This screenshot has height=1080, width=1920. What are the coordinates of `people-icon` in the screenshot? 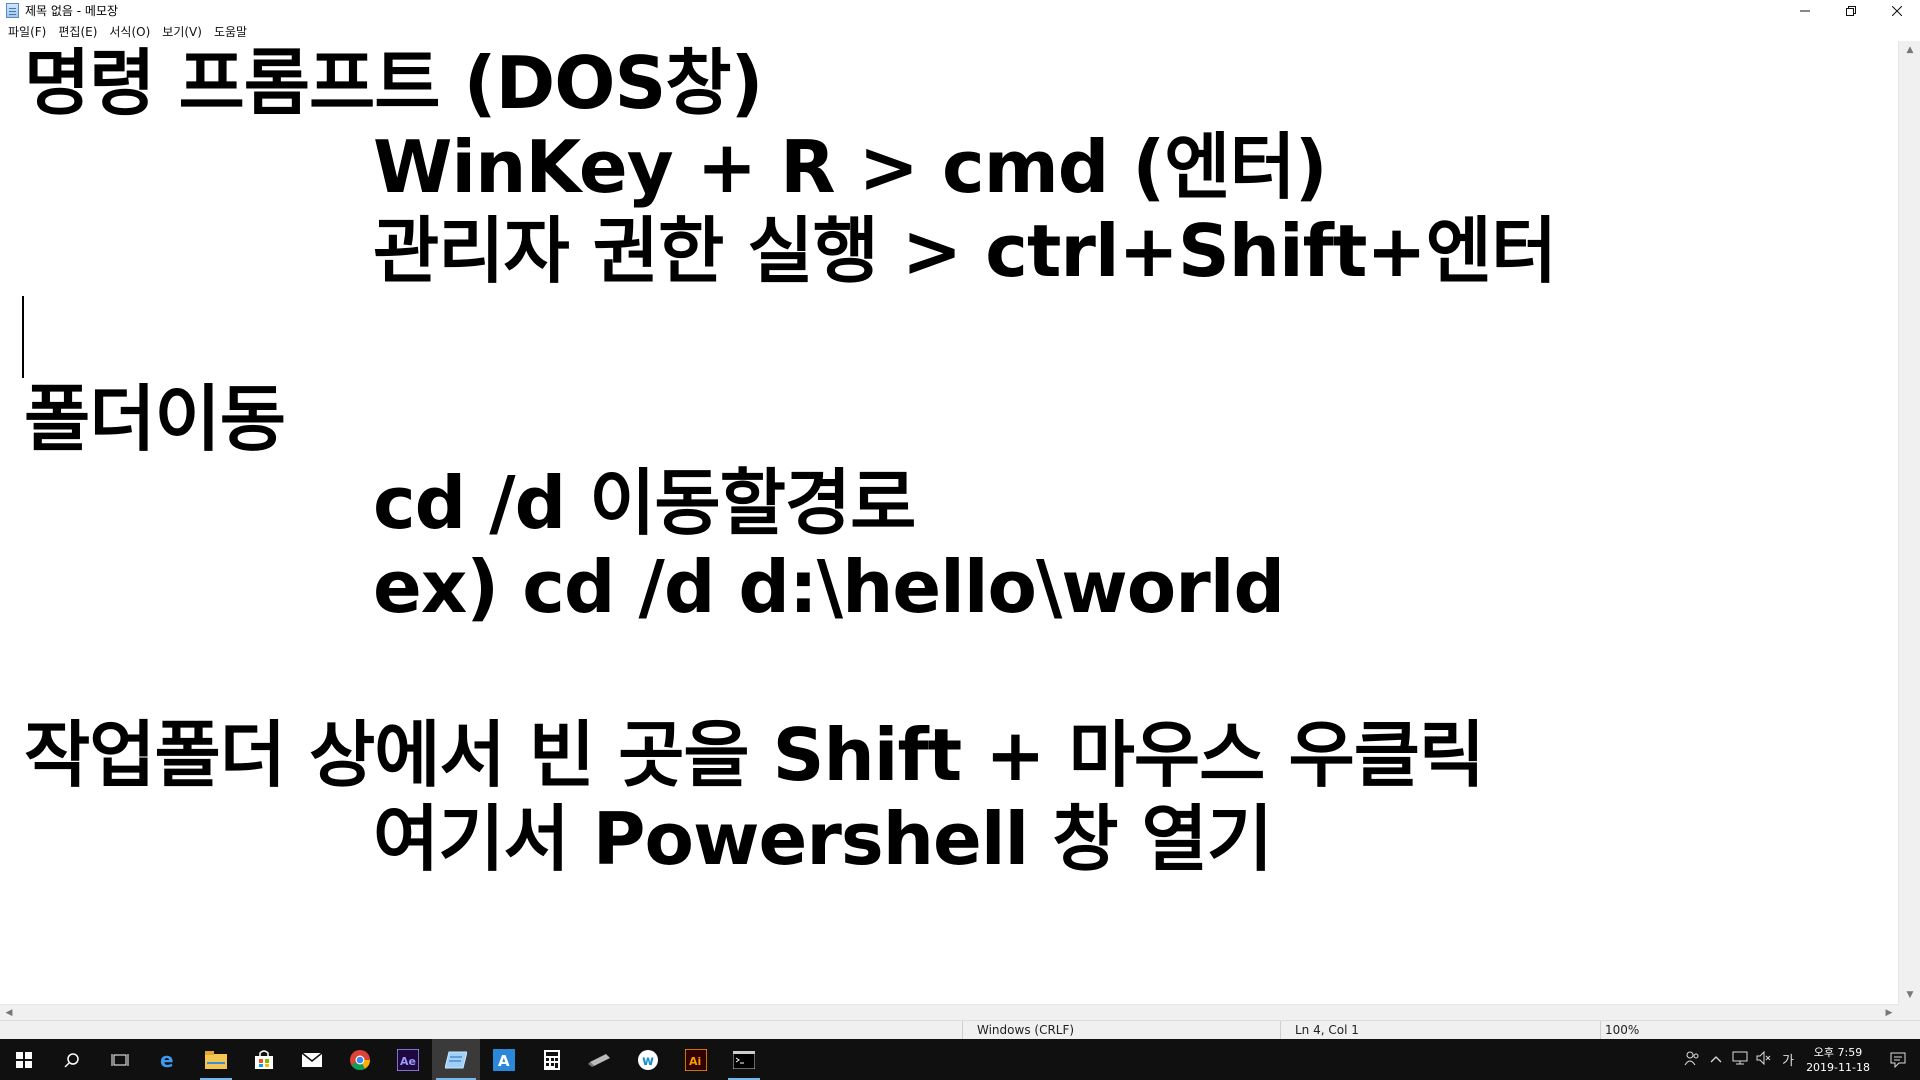 It's located at (1692, 1060).